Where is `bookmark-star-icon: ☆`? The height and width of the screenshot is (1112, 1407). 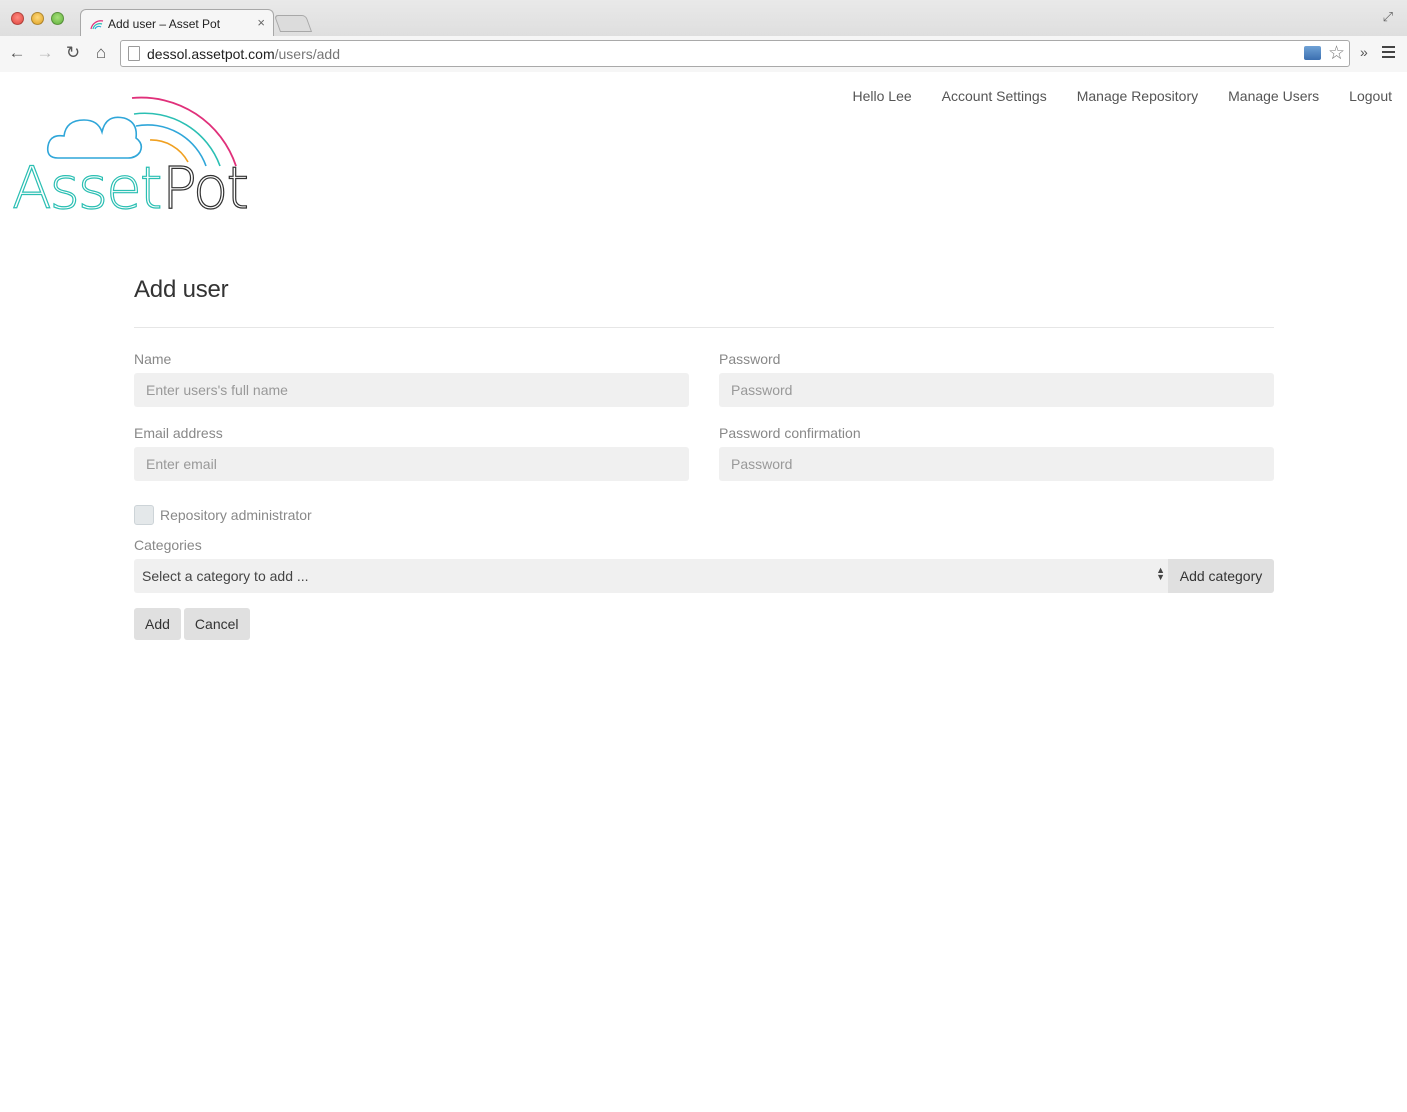 bookmark-star-icon: ☆ is located at coordinates (1336, 53).